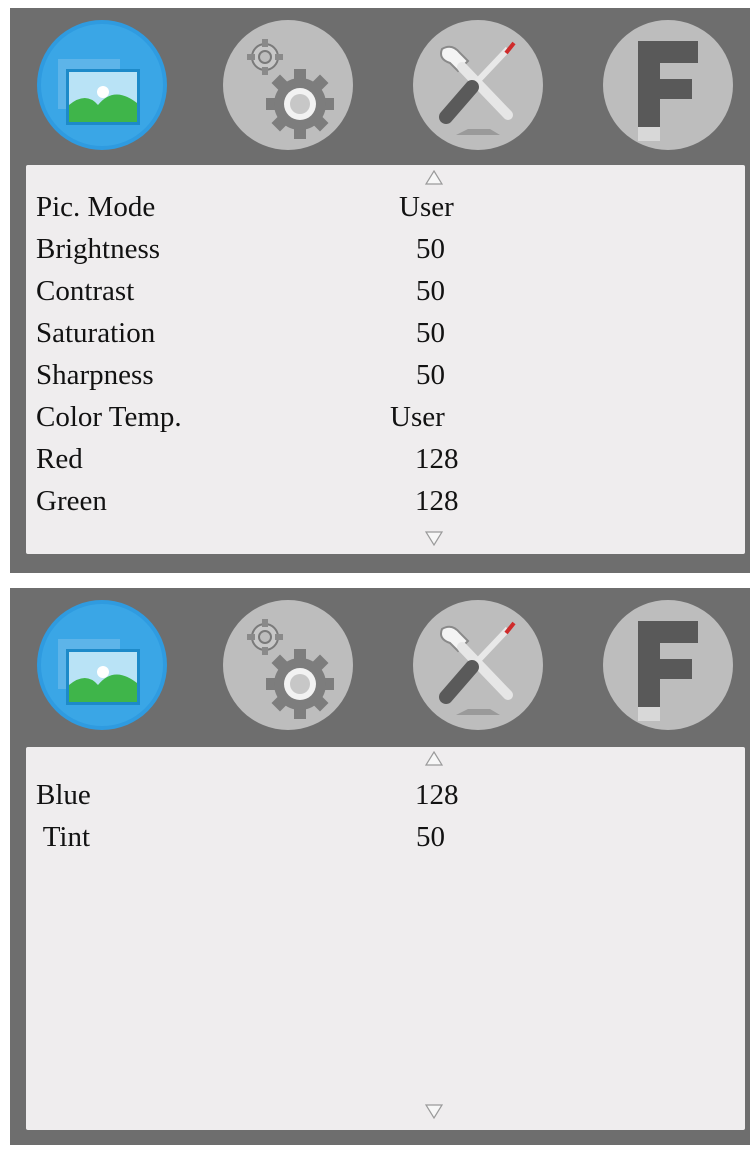 The height and width of the screenshot is (1151, 752). I want to click on menu-row-color-temp: Color Temp. User, so click(385, 417).